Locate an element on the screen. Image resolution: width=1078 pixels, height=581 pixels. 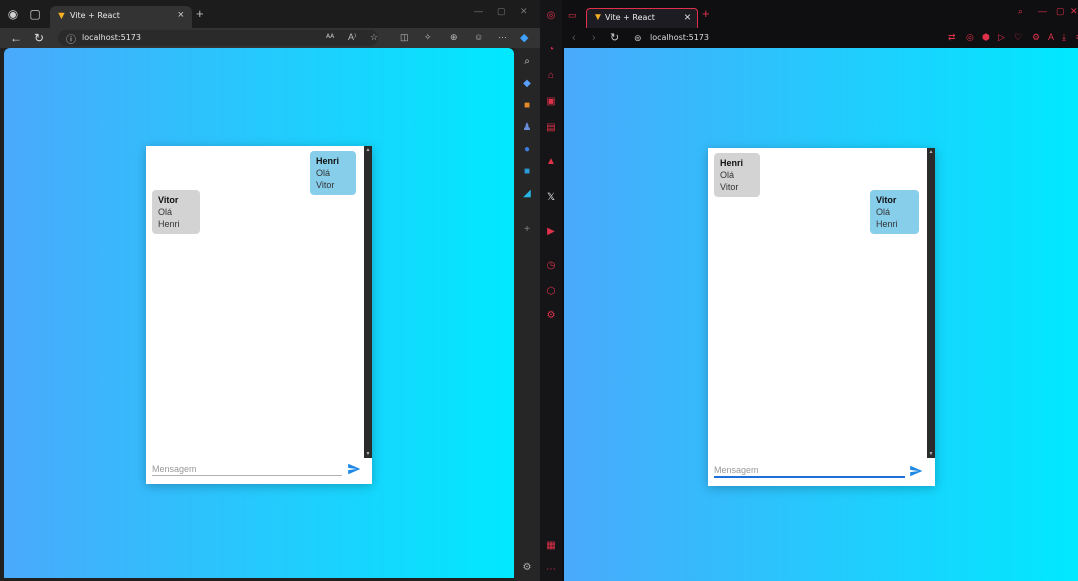
browser-logo-icon: ◎ is located at coordinates (551, 16).